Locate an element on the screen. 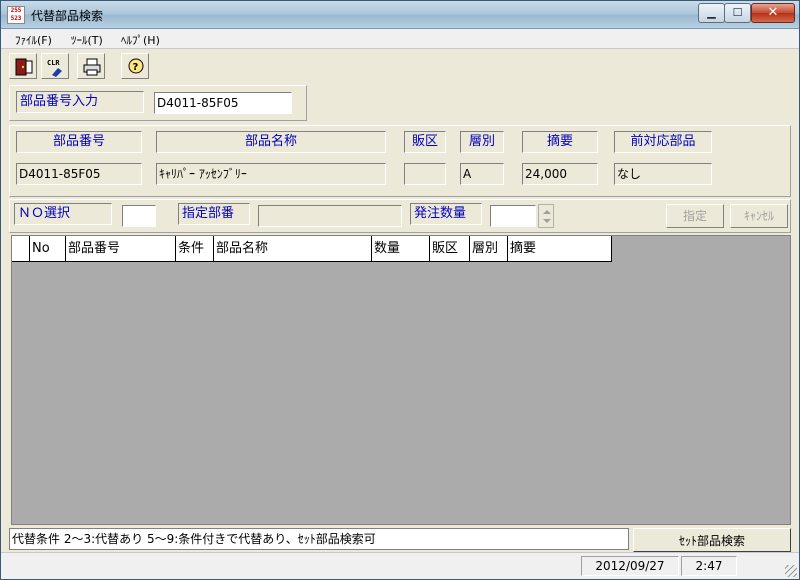 This screenshot has width=800, height=580. exit-button is located at coordinates (23, 66).